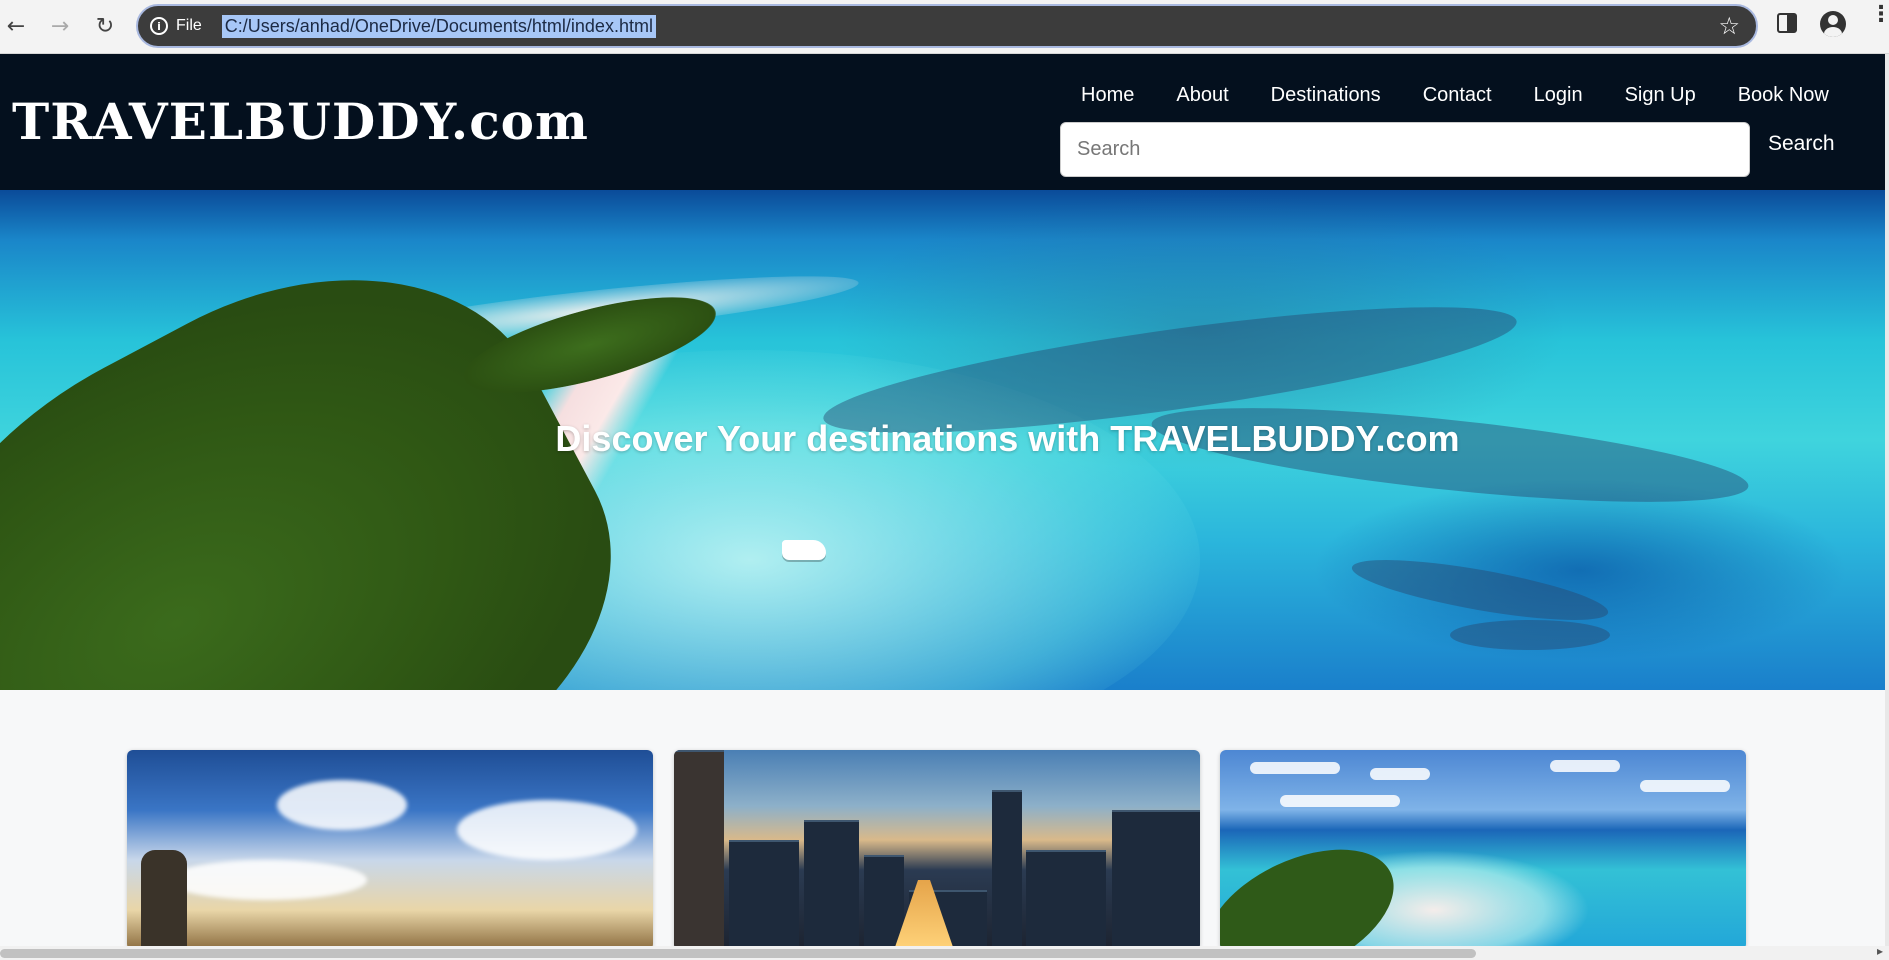 This screenshot has width=1889, height=960. What do you see at coordinates (105, 26) in the screenshot?
I see `reload-icon: ↻` at bounding box center [105, 26].